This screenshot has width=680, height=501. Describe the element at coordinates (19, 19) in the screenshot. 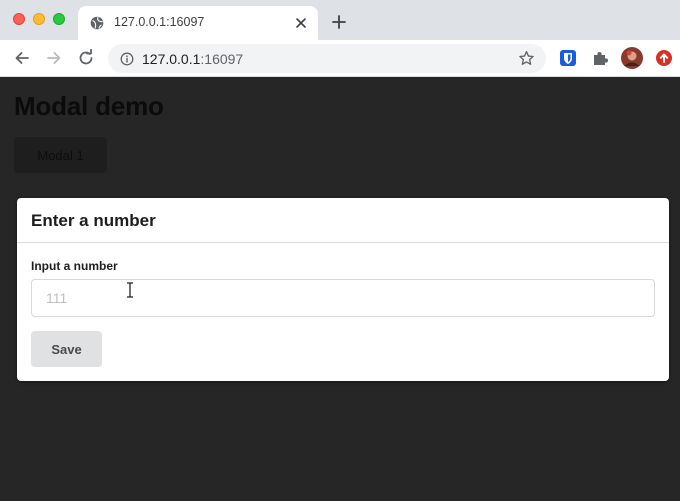

I see `close-window-button` at that location.